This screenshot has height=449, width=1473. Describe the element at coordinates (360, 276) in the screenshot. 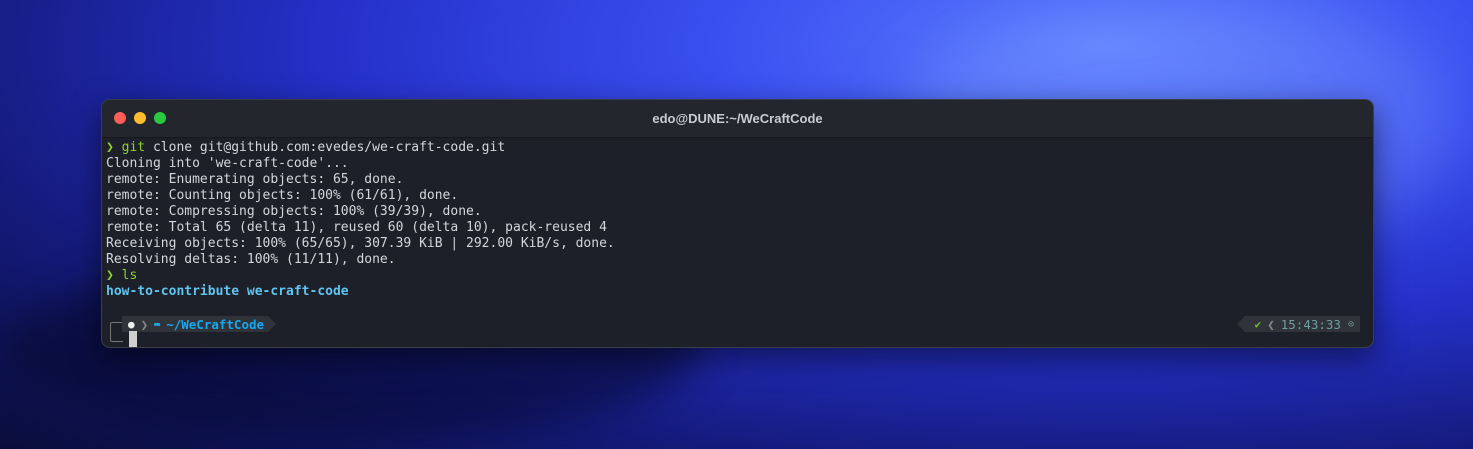

I see `command-line: ❯ ls` at that location.